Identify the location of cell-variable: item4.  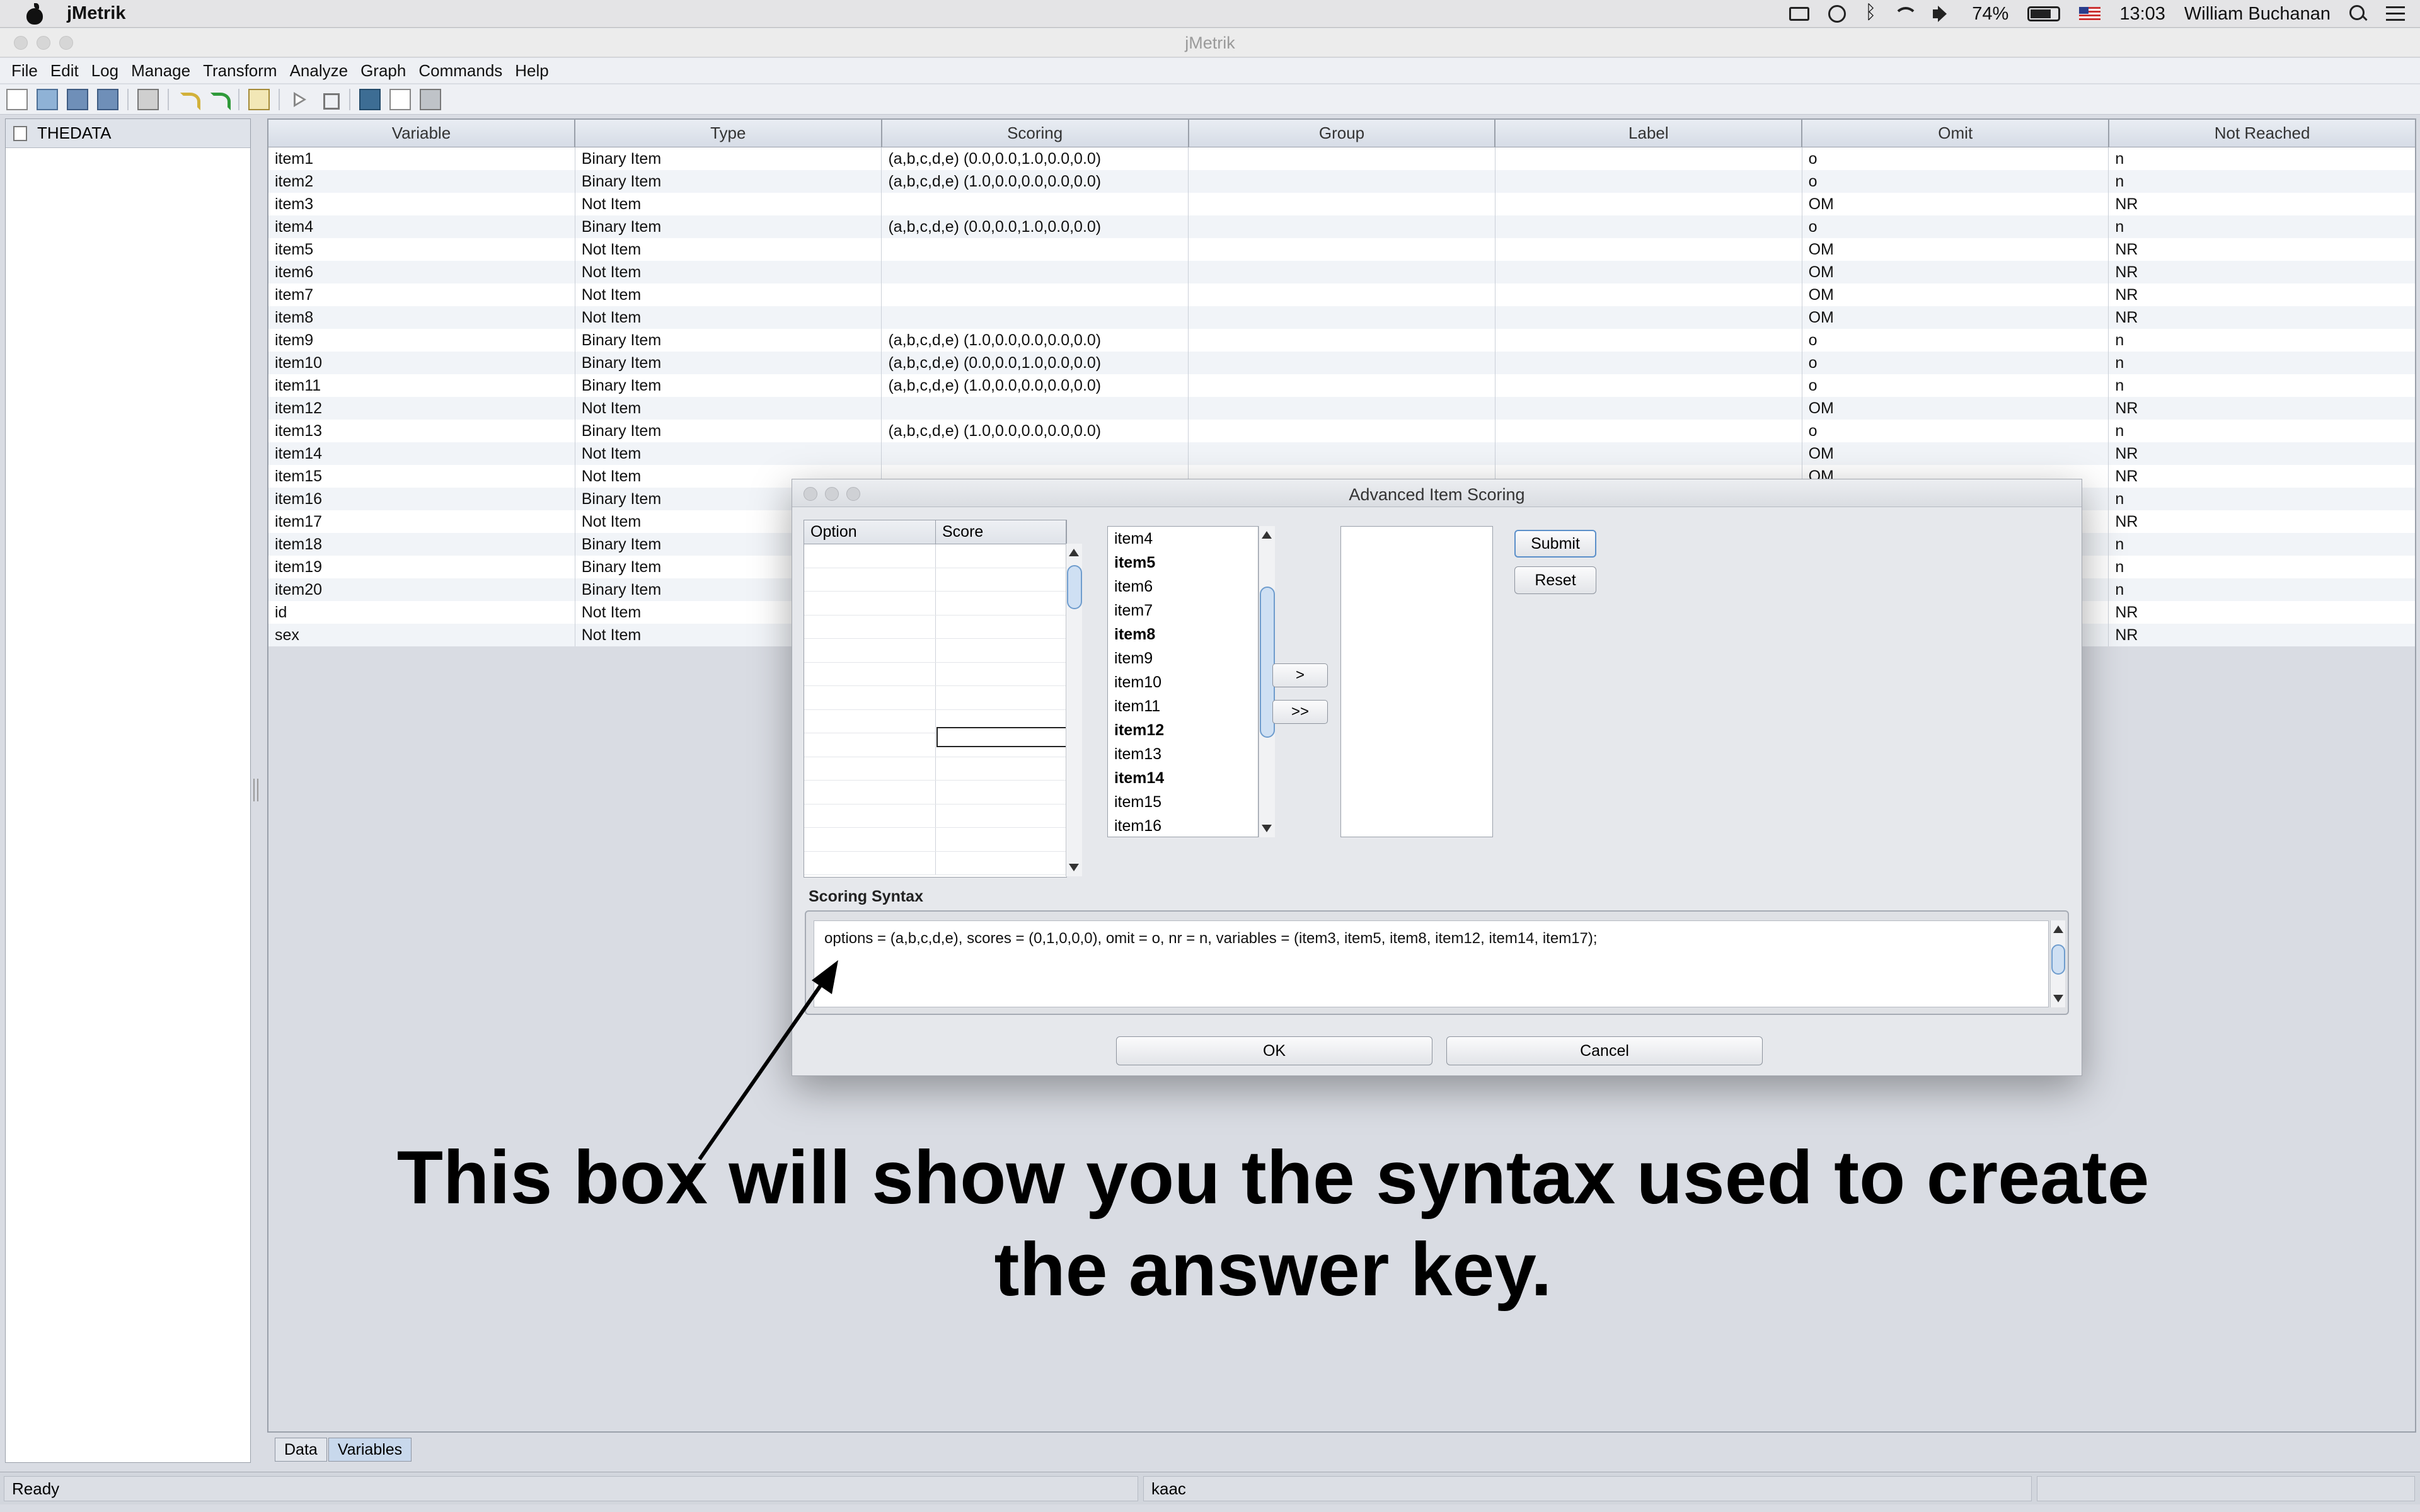
(421, 226).